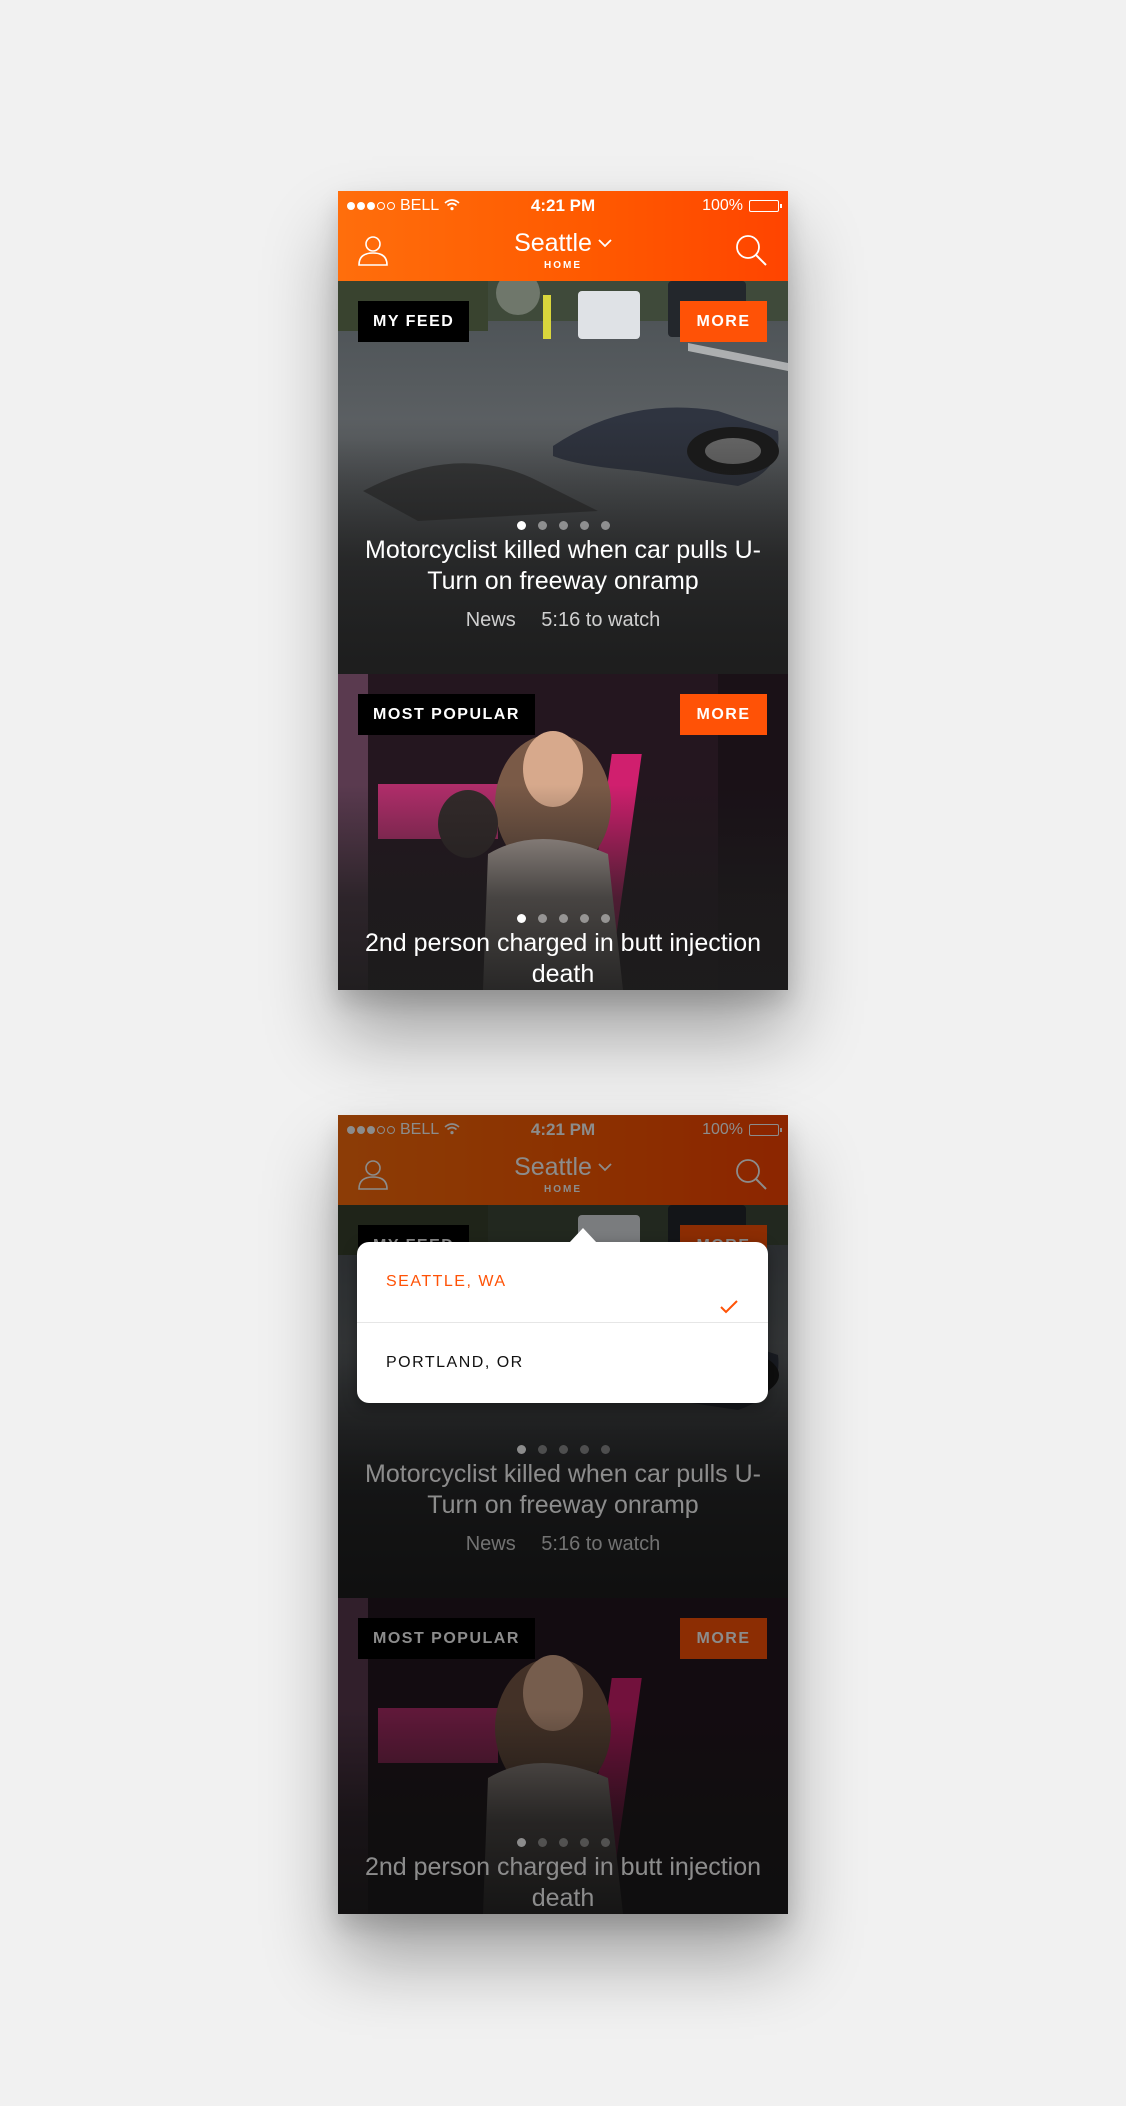 This screenshot has height=2106, width=1126. I want to click on city-name: Seattle, so click(553, 243).